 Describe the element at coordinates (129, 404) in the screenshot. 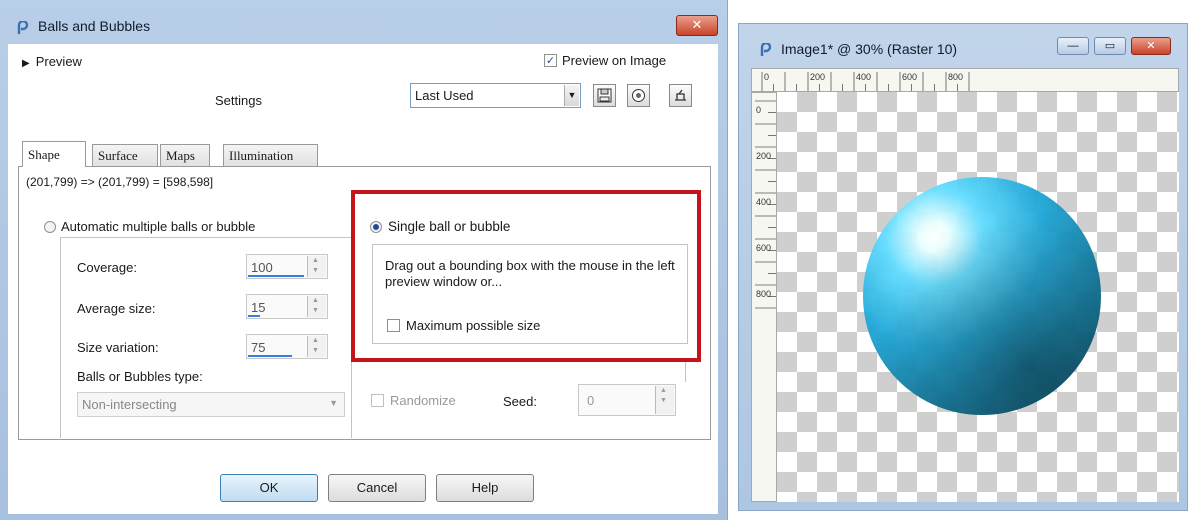

I see `balls-type-value: Non-intersecting` at that location.